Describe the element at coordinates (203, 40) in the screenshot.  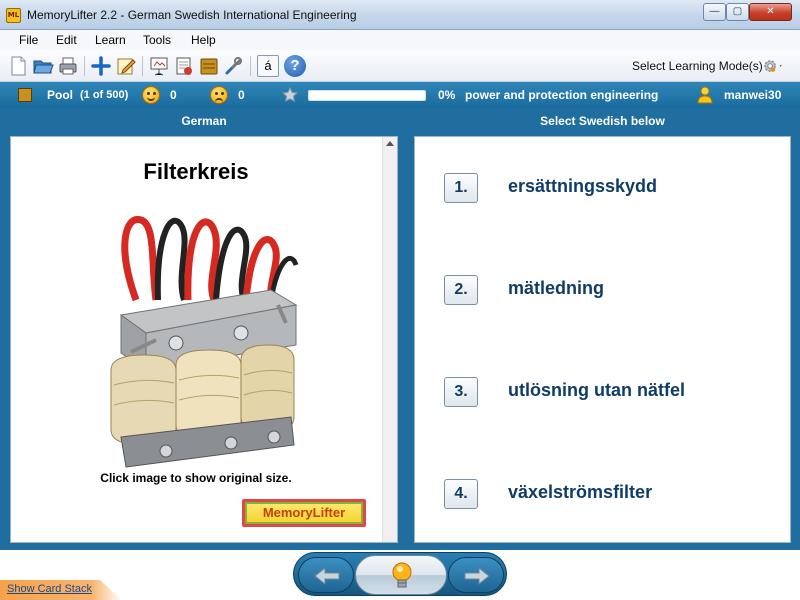
I see `menu-help: Help` at that location.